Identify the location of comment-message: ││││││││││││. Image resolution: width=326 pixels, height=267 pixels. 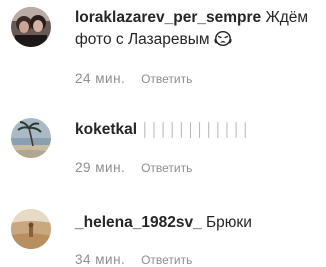
(196, 129).